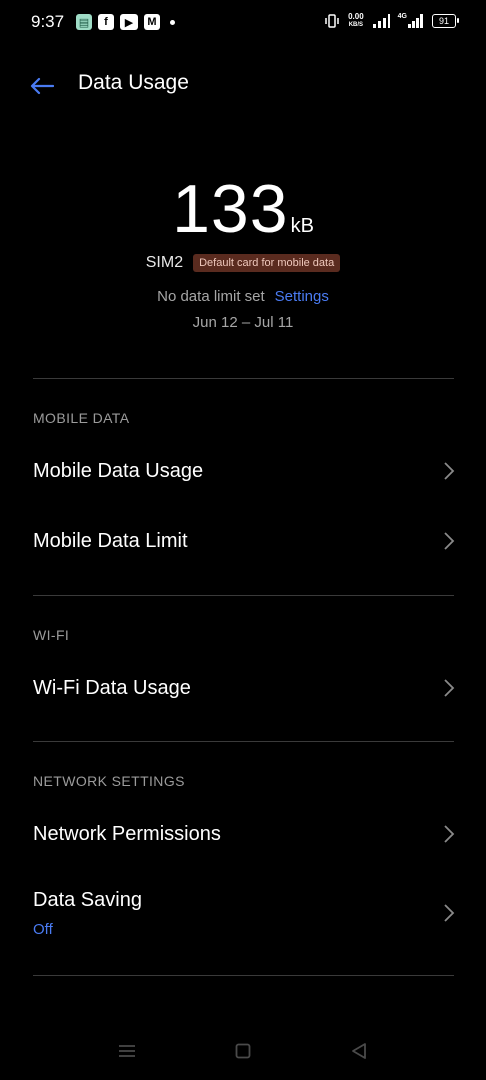 The width and height of the screenshot is (486, 1080). Describe the element at coordinates (172, 22) in the screenshot. I see `more-notifications-icon` at that location.